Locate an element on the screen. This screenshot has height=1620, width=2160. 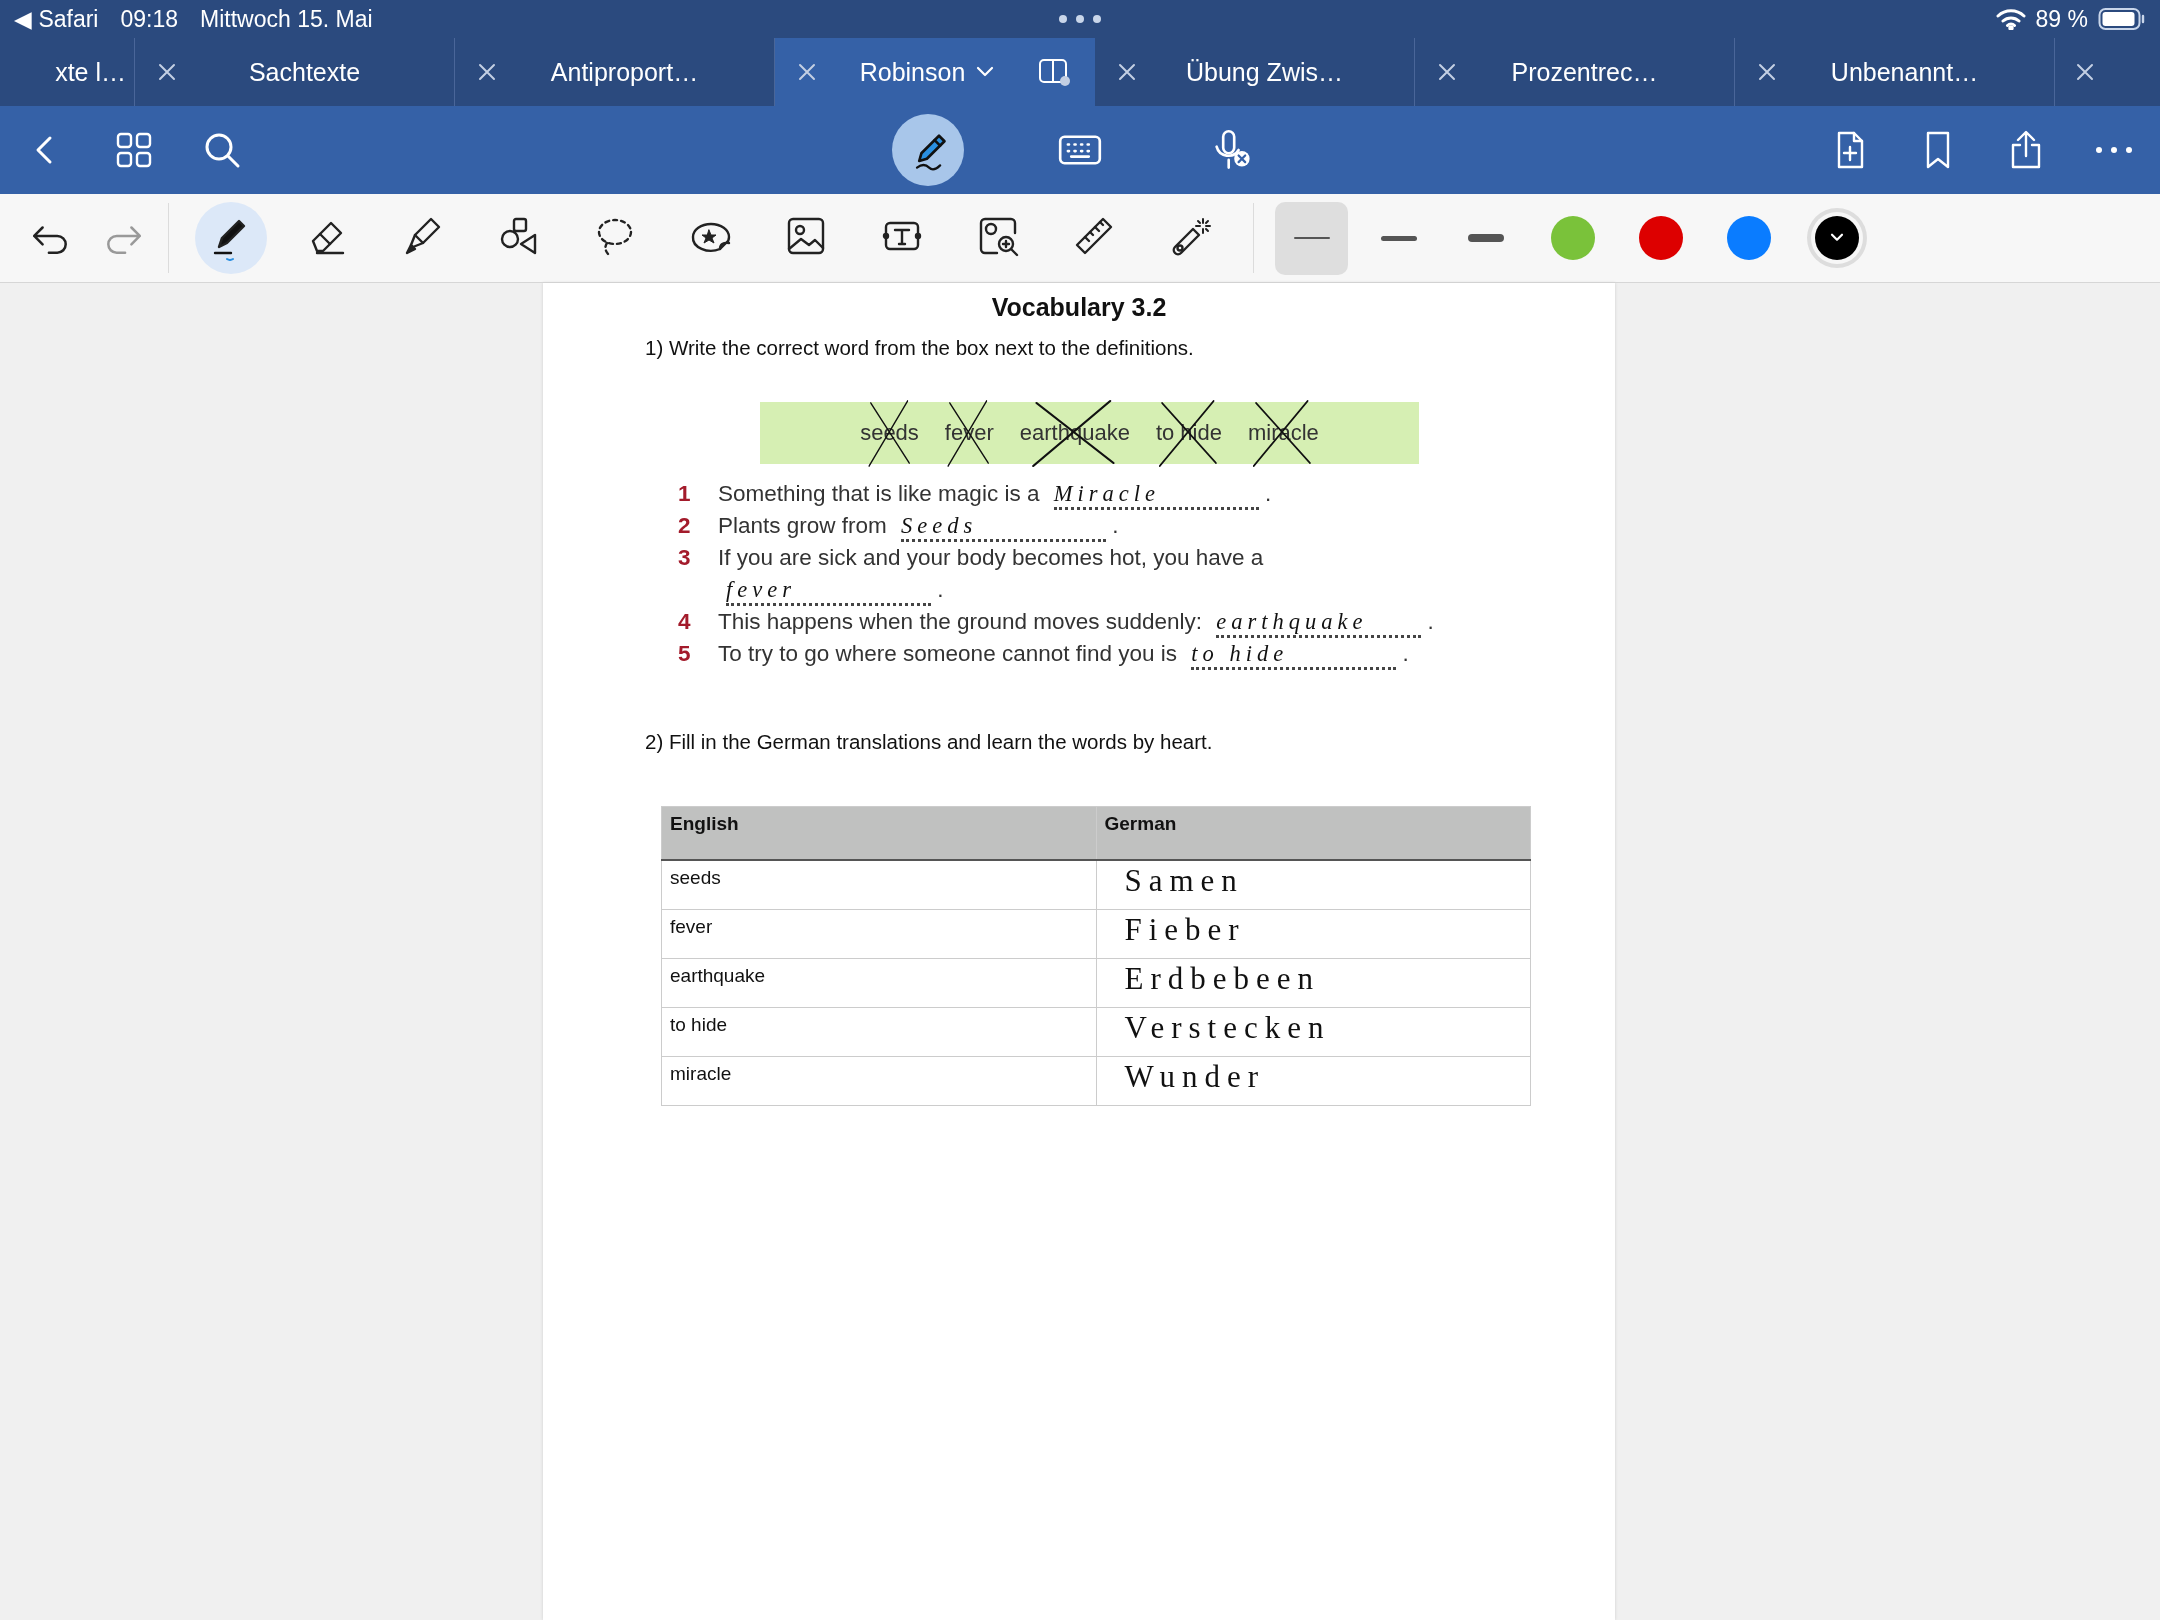
multitasking-dots-icon is located at coordinates (1080, 19).